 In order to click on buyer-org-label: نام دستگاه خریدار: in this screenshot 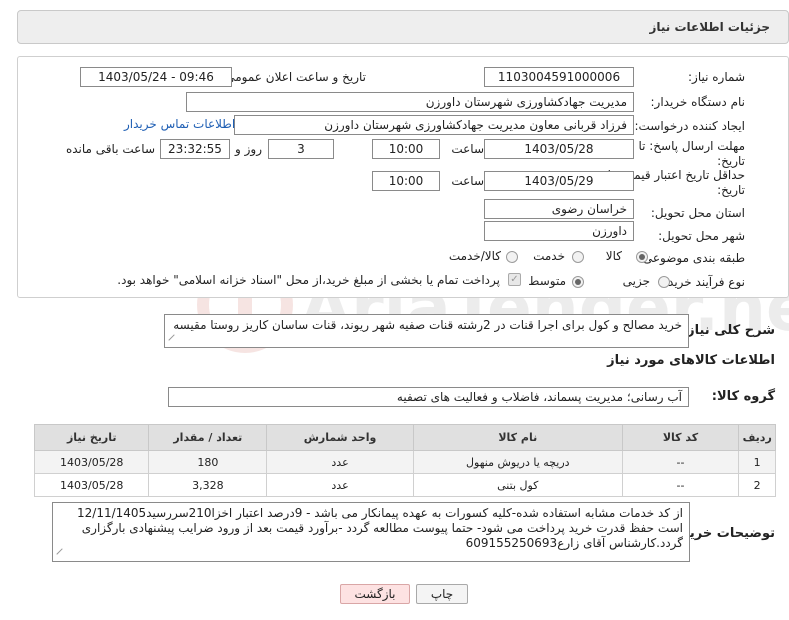, I will do `click(698, 102)`.